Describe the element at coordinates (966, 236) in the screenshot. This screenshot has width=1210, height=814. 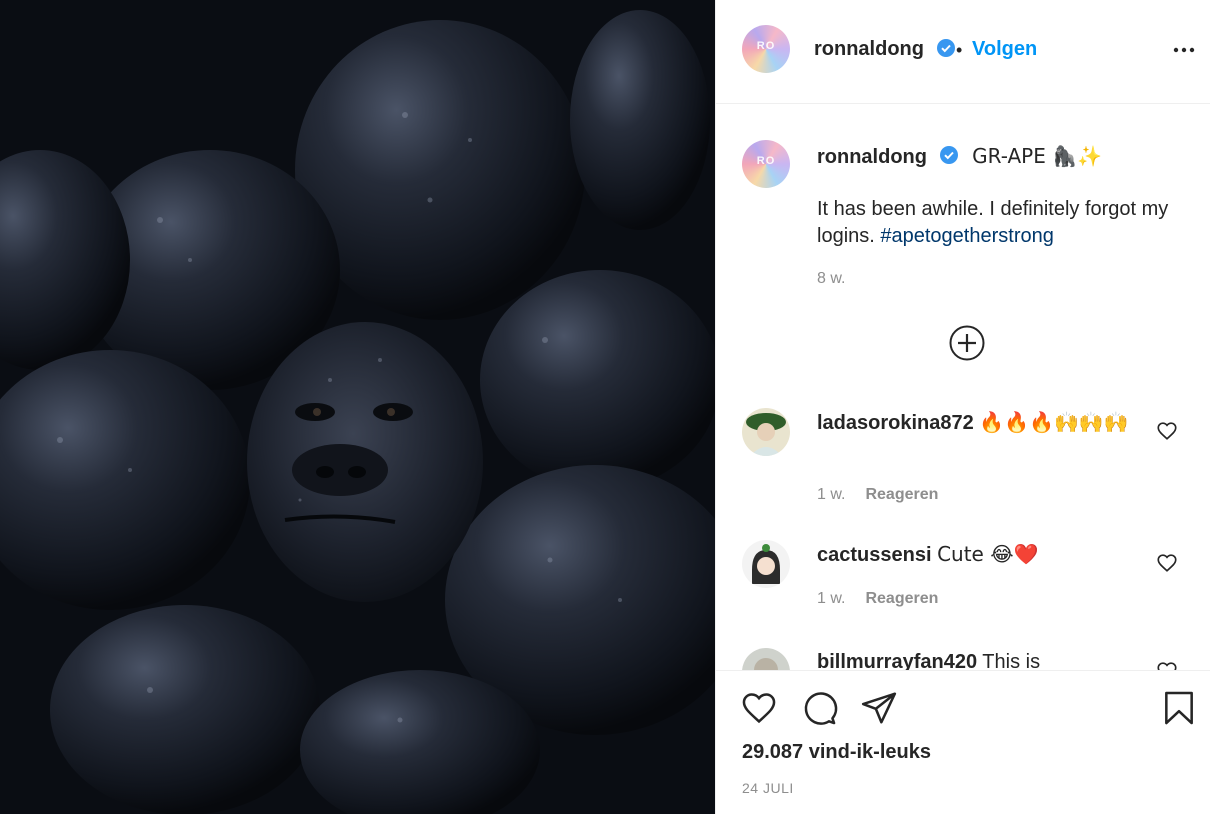
I see `caption-hashtag: #apetogetherstrong` at that location.